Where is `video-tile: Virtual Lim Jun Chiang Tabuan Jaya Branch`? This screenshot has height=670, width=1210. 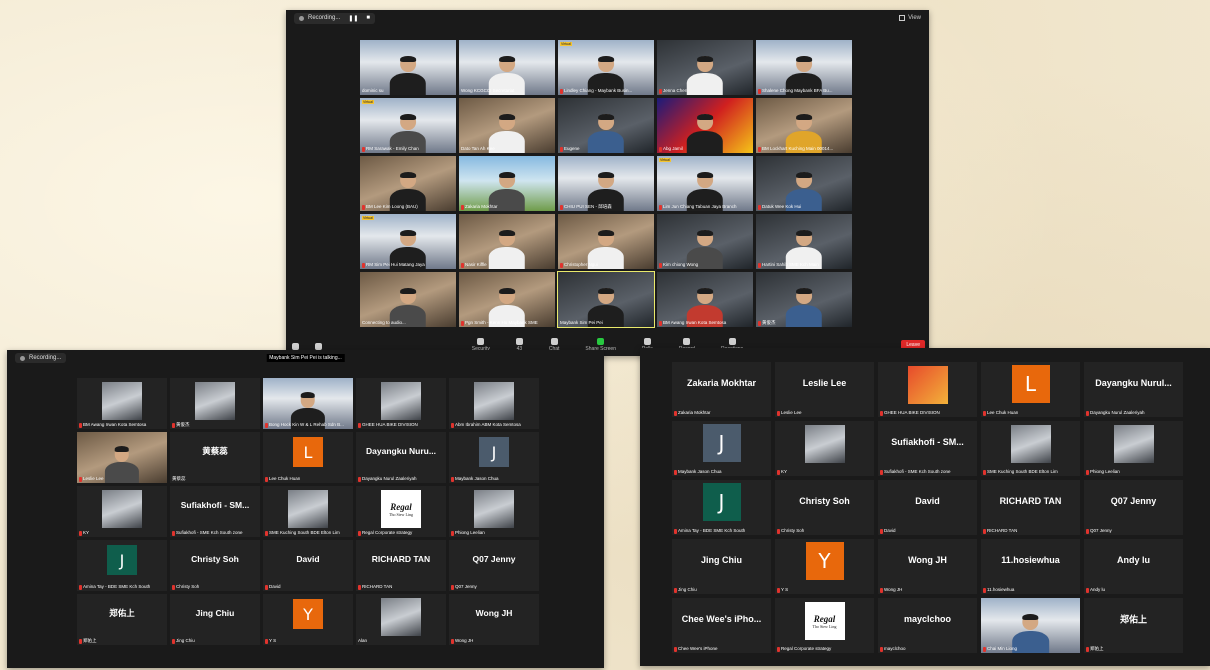 video-tile: Virtual Lim Jun Chiang Tabuan Jaya Branch is located at coordinates (705, 183).